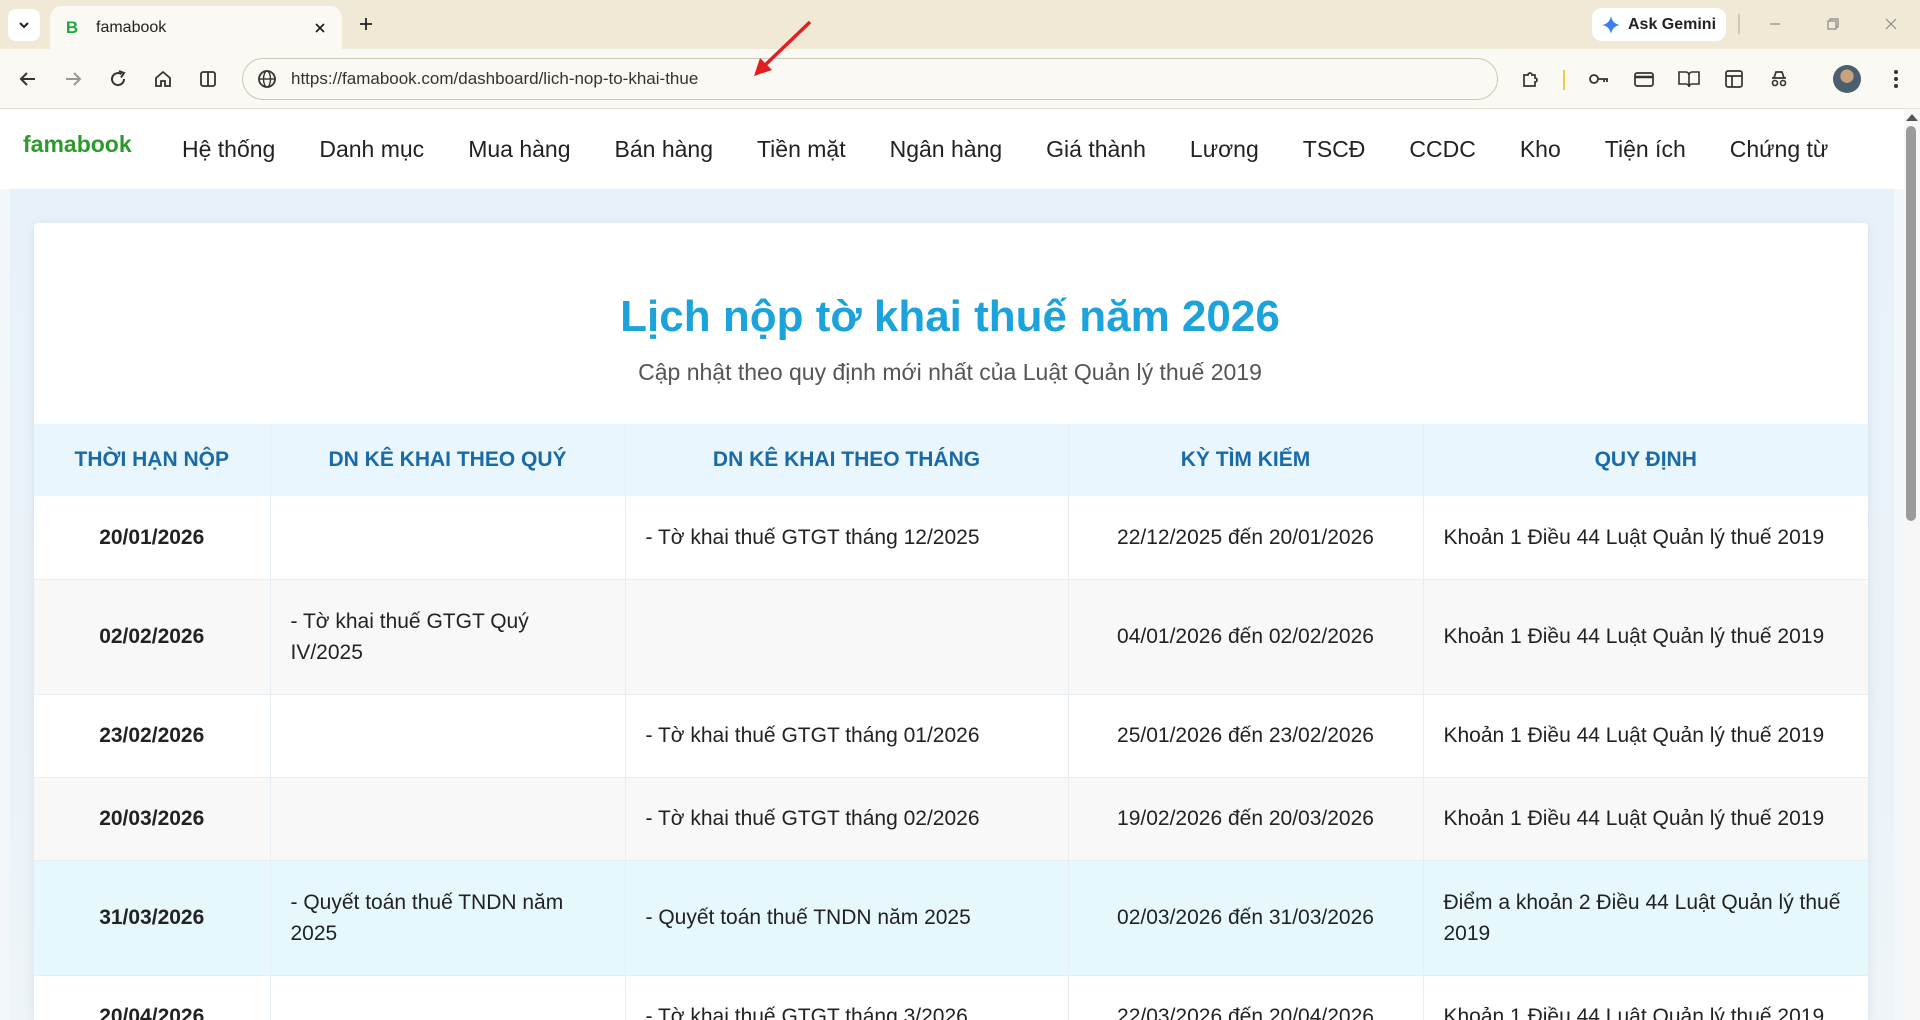  I want to click on payment-methods-button, so click(1644, 79).